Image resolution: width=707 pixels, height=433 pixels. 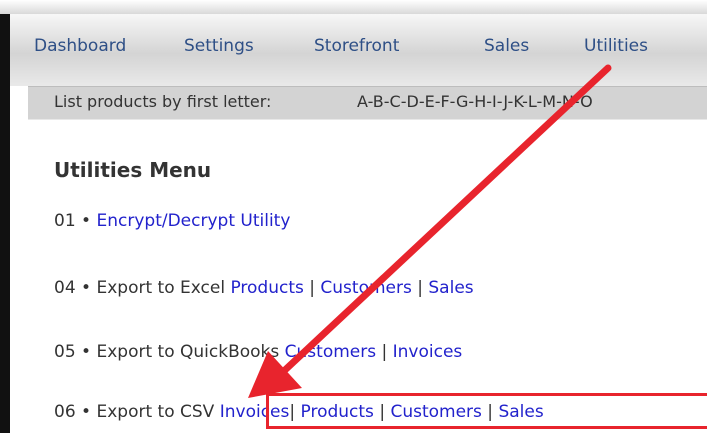 What do you see at coordinates (65, 221) in the screenshot?
I see `menu-item-number: 01` at bounding box center [65, 221].